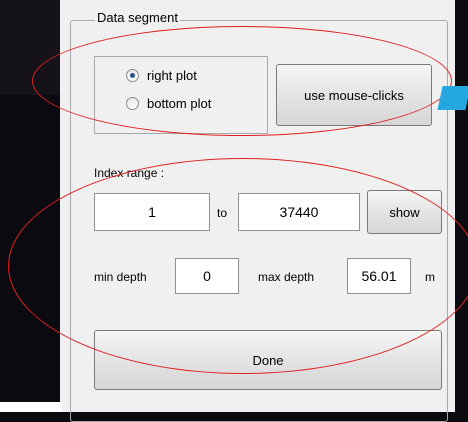  What do you see at coordinates (31, 407) in the screenshot?
I see `background-bottom-strip` at bounding box center [31, 407].